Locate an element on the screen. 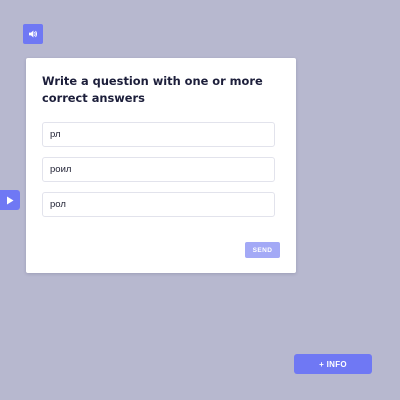 This screenshot has width=400, height=400. sound-button is located at coordinates (33, 34).